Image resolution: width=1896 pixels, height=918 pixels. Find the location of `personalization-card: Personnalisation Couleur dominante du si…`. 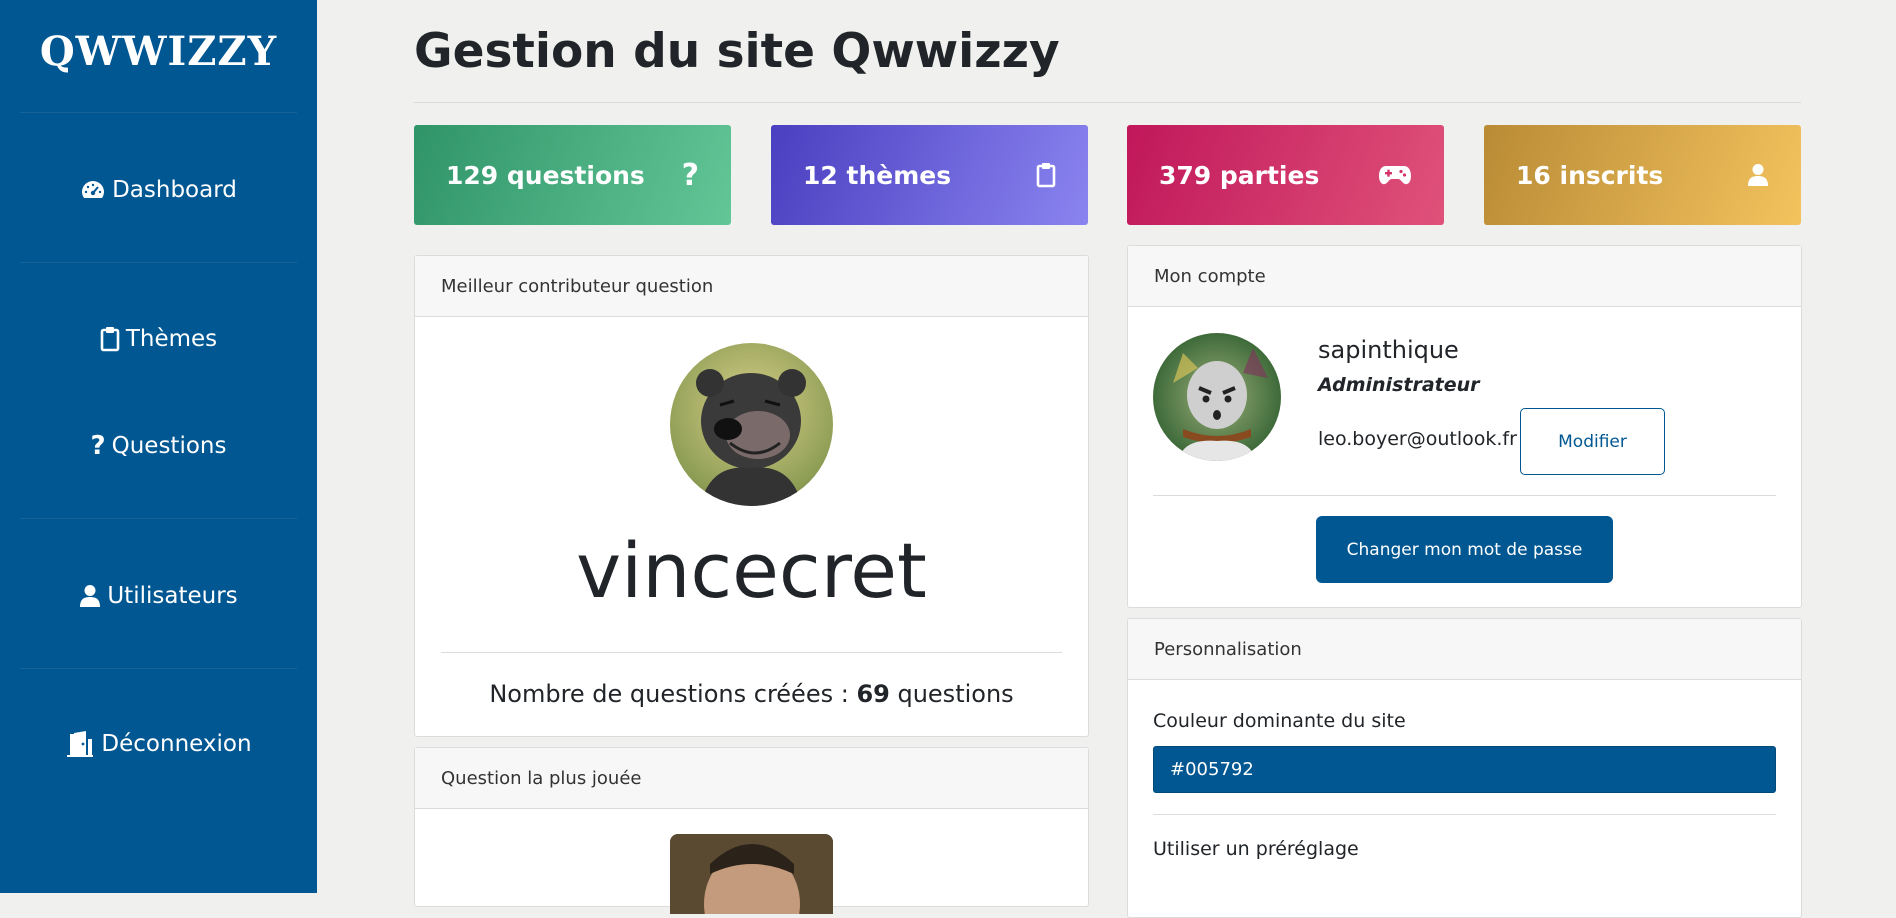

personalization-card: Personnalisation Couleur dominante du si… is located at coordinates (1464, 768).